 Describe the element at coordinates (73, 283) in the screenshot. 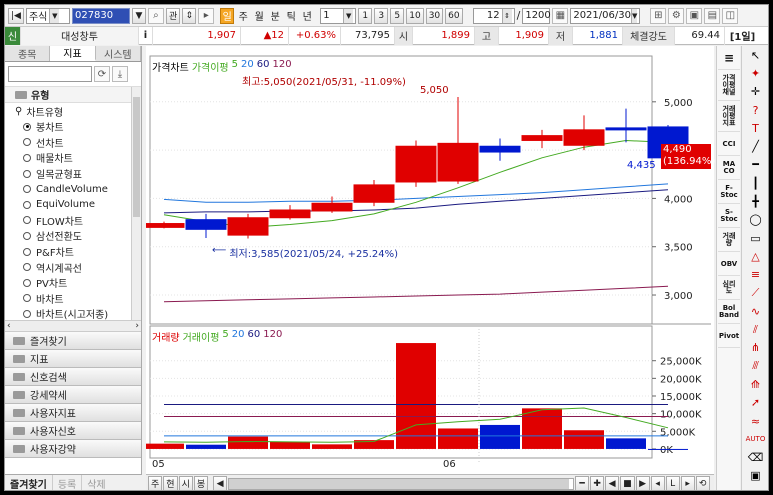

I see `chart-type-item: PV차트` at that location.